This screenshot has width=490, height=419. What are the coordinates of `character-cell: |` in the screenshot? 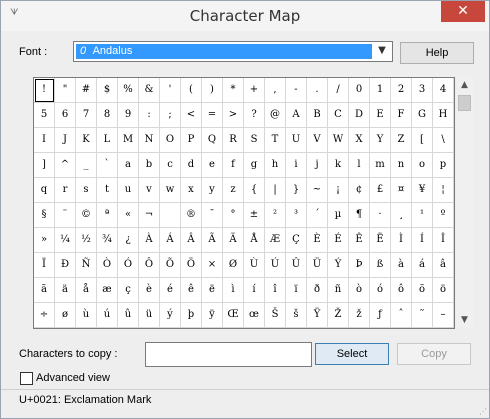 It's located at (275, 190).